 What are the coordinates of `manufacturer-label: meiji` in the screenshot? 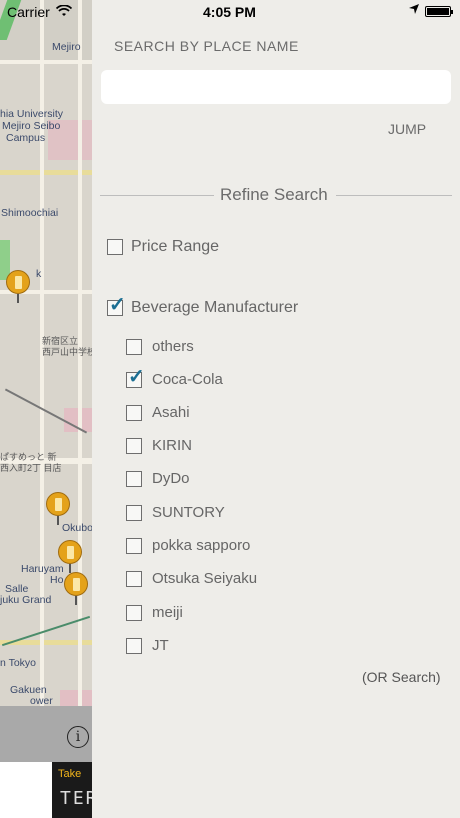 It's located at (167, 612).